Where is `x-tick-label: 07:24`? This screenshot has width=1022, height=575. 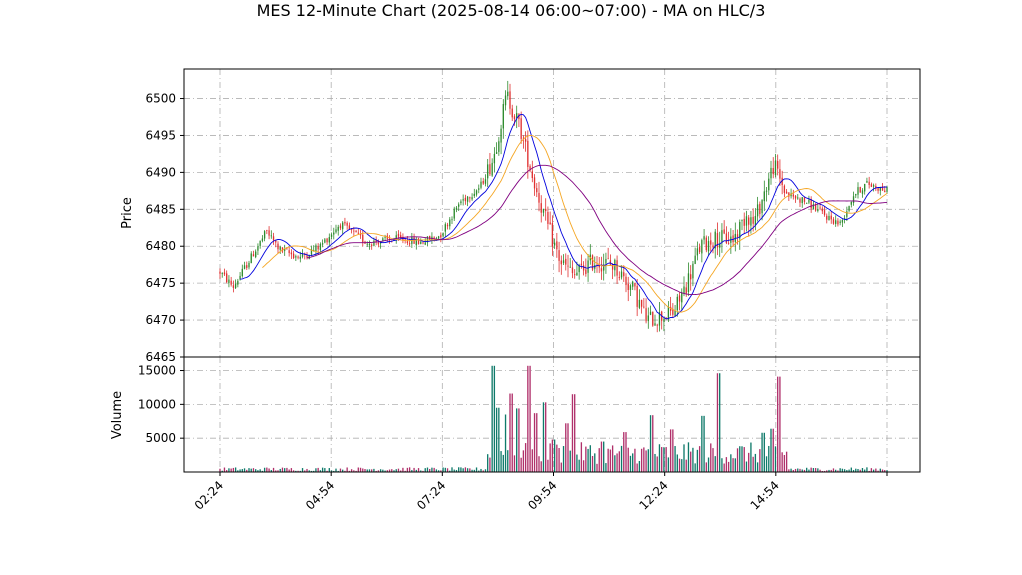 x-tick-label: 07:24 is located at coordinates (431, 495).